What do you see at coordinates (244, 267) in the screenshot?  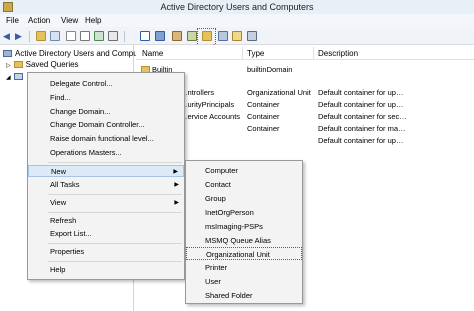 I see `submenu-item-printer: Printer` at bounding box center [244, 267].